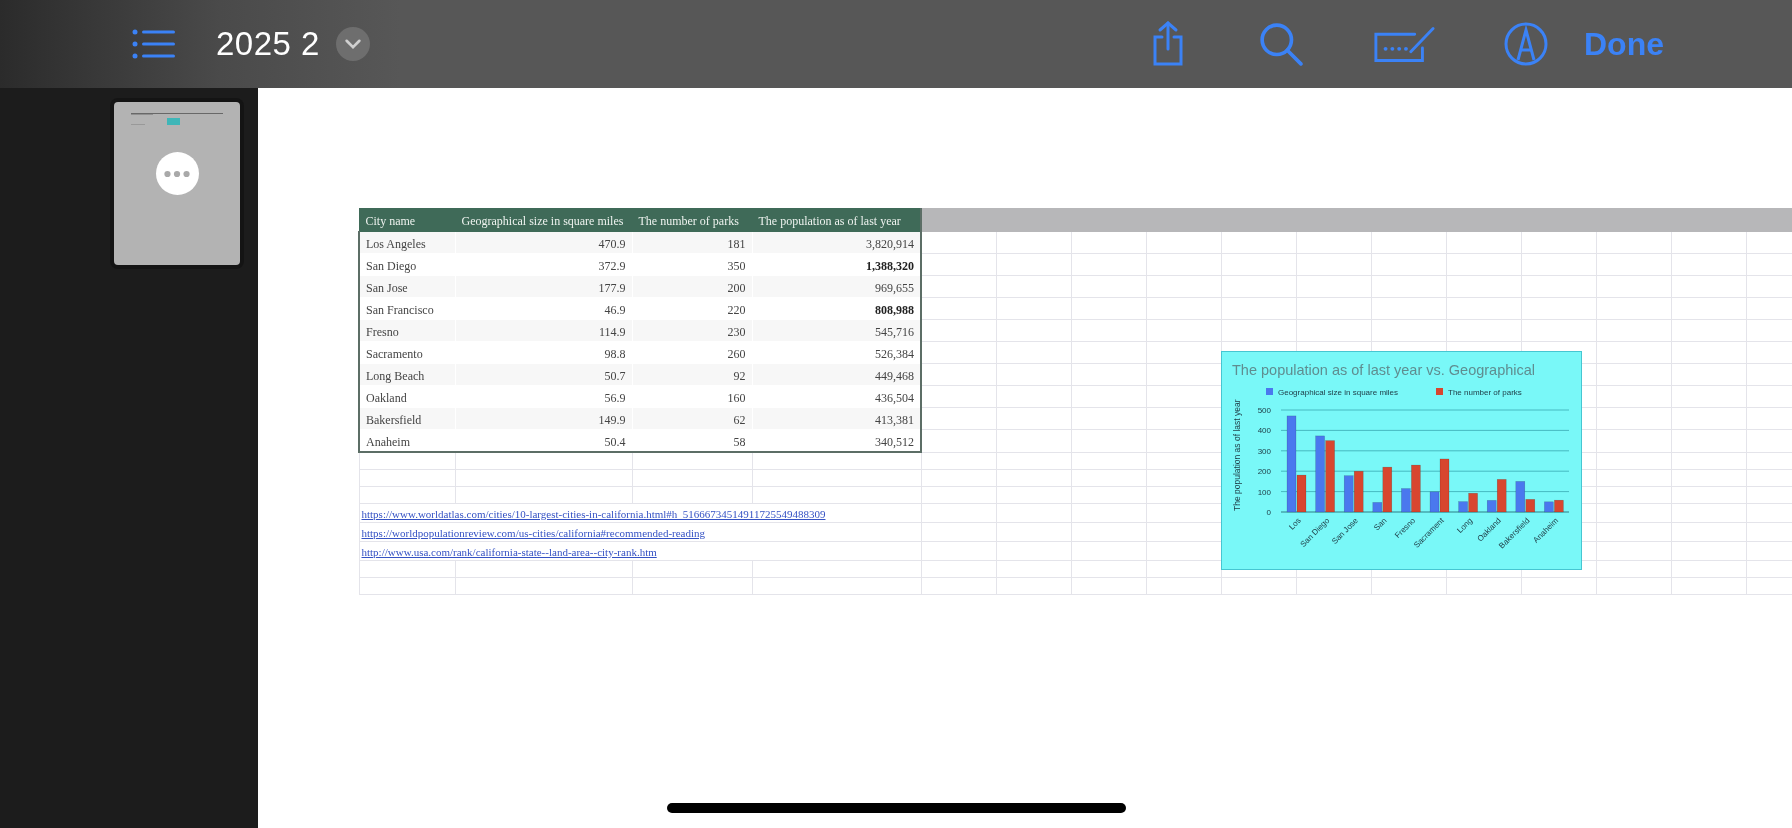  I want to click on table-cell: 969,655, so click(894, 287).